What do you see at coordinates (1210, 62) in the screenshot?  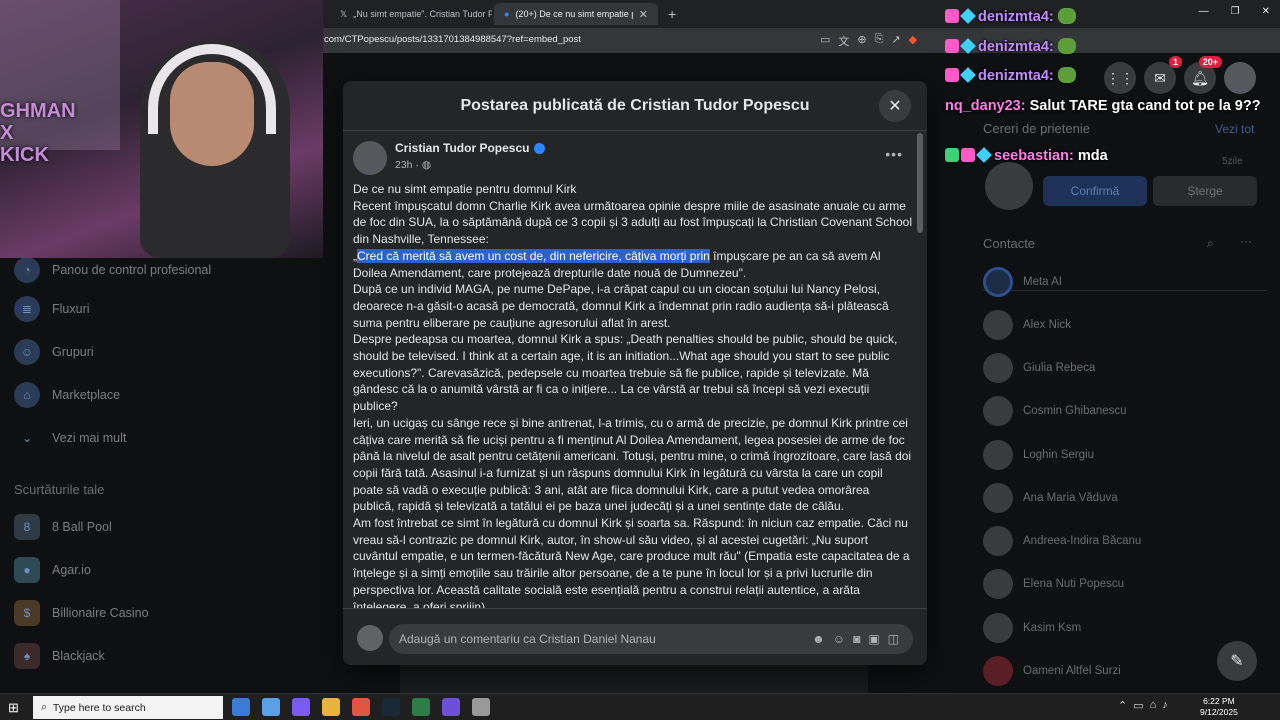 I see `notifications-badge: 20+` at bounding box center [1210, 62].